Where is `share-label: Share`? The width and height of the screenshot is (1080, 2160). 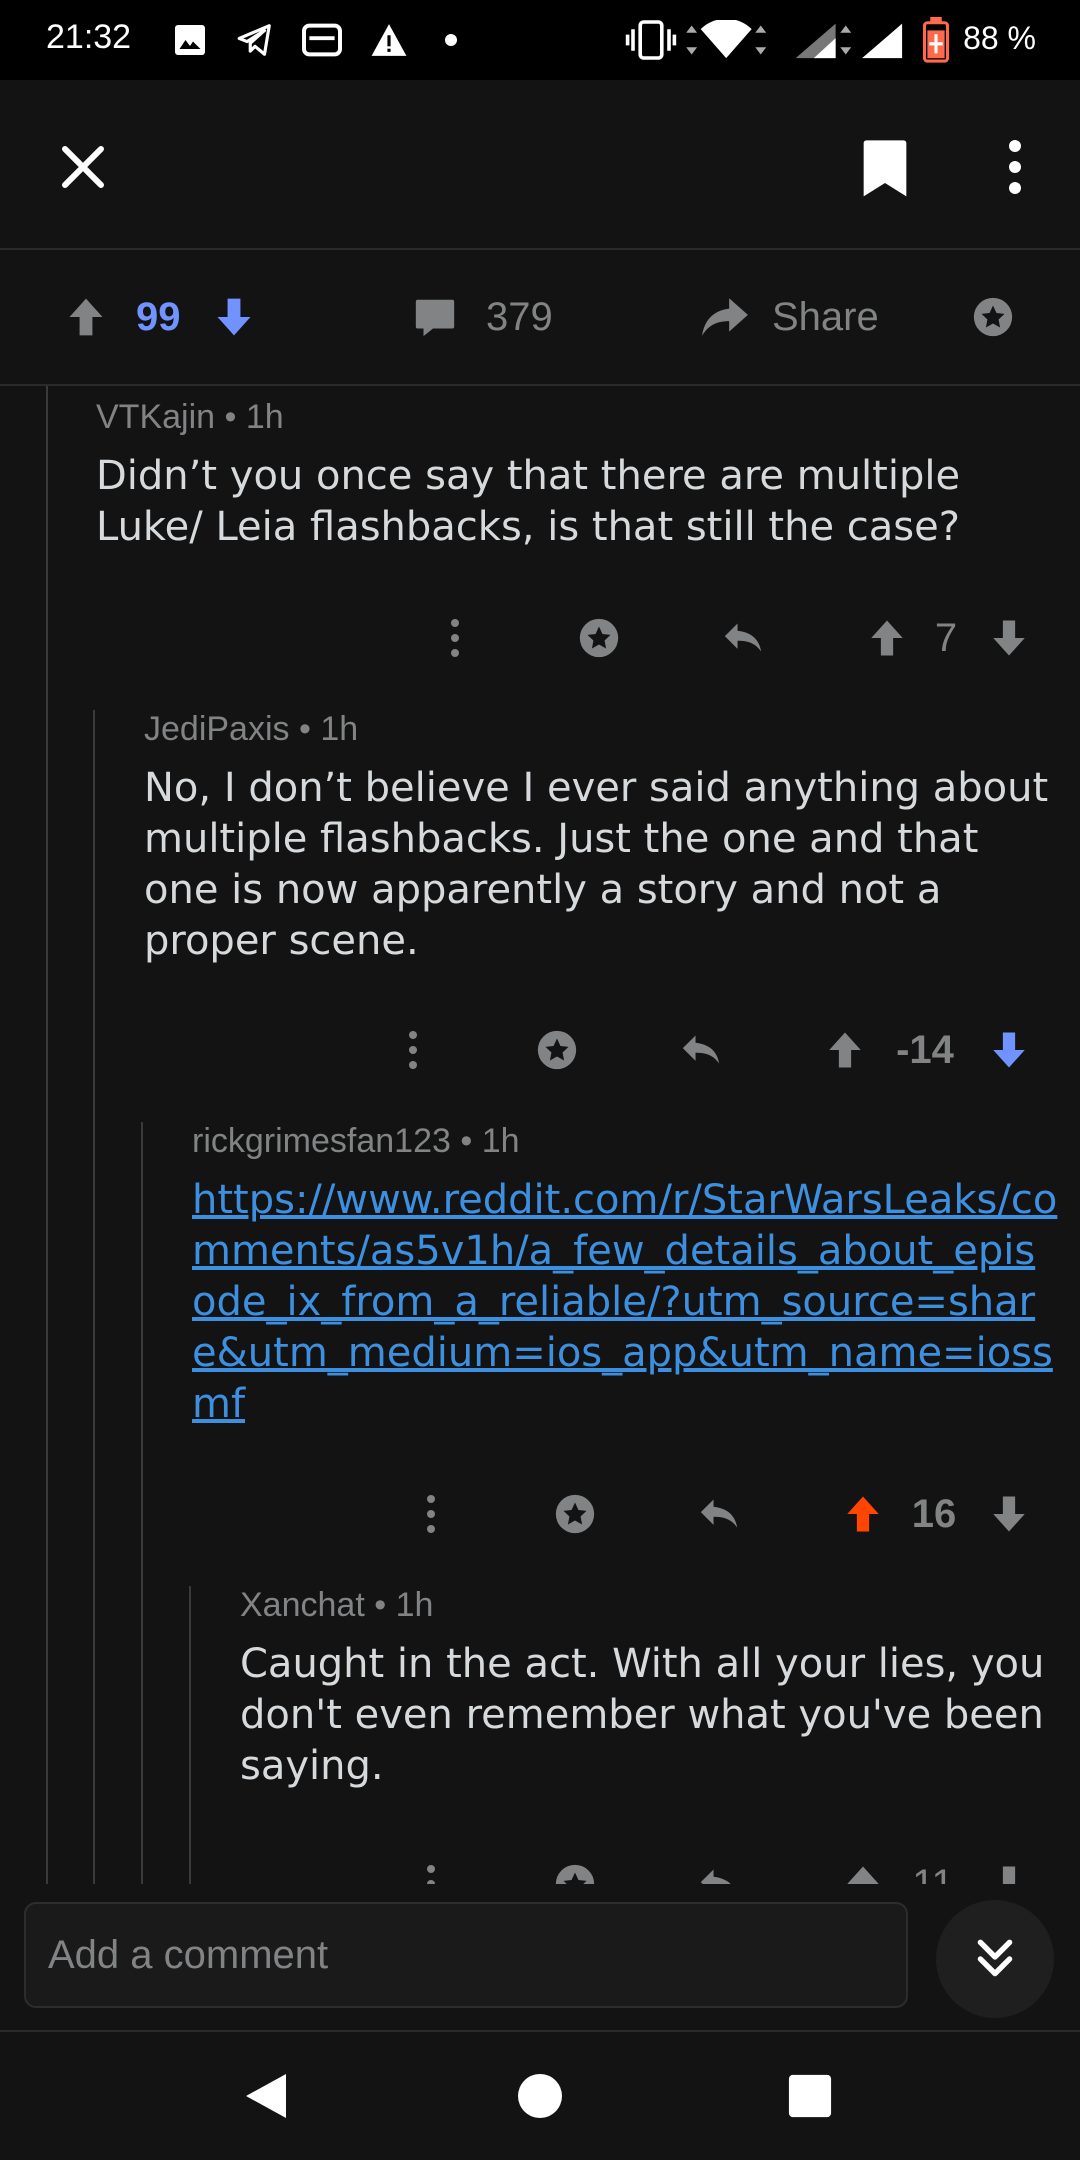
share-label: Share is located at coordinates (825, 316).